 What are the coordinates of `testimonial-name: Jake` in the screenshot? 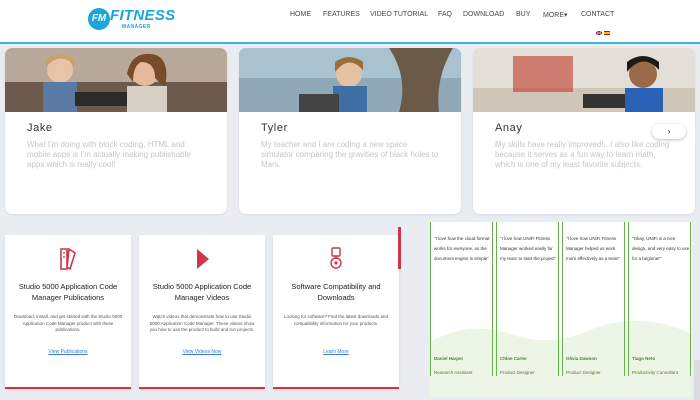 It's located at (40, 128).